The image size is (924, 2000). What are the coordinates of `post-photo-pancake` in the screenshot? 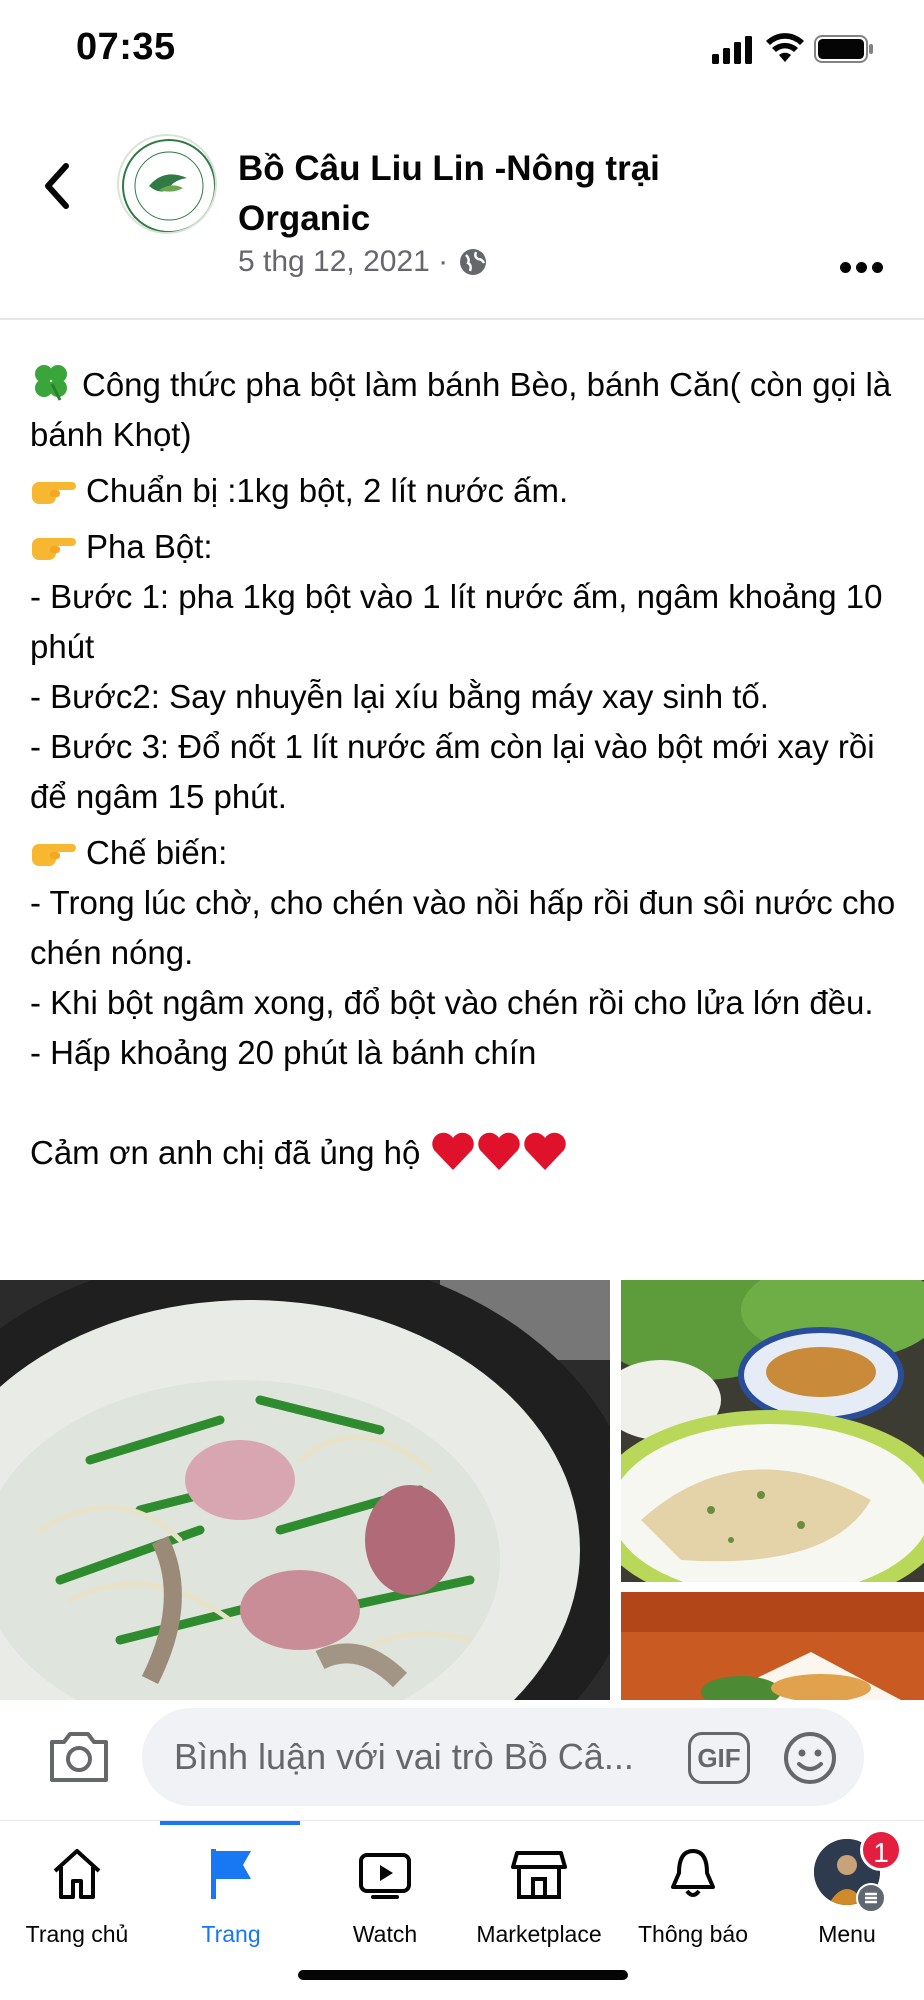 It's located at (305, 1490).